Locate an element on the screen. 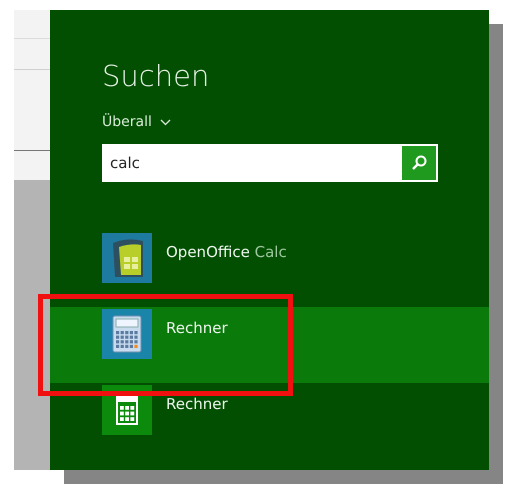 Image resolution: width=509 pixels, height=484 pixels. search-field: calc is located at coordinates (251, 163).